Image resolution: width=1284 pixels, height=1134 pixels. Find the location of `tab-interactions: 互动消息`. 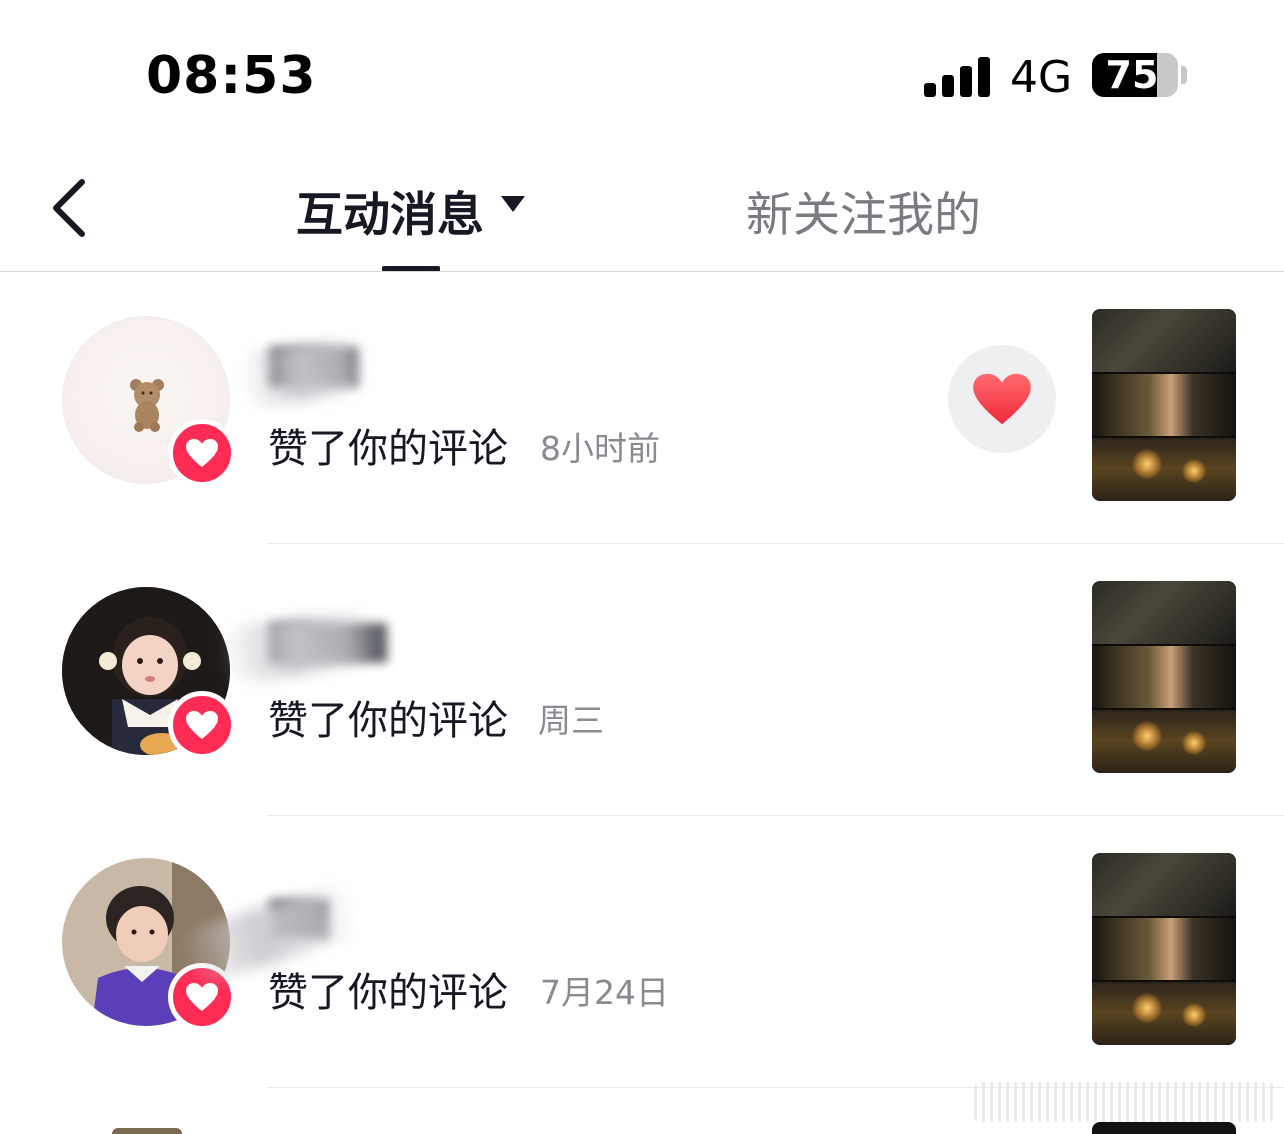

tab-interactions: 互动消息 is located at coordinates (390, 210).